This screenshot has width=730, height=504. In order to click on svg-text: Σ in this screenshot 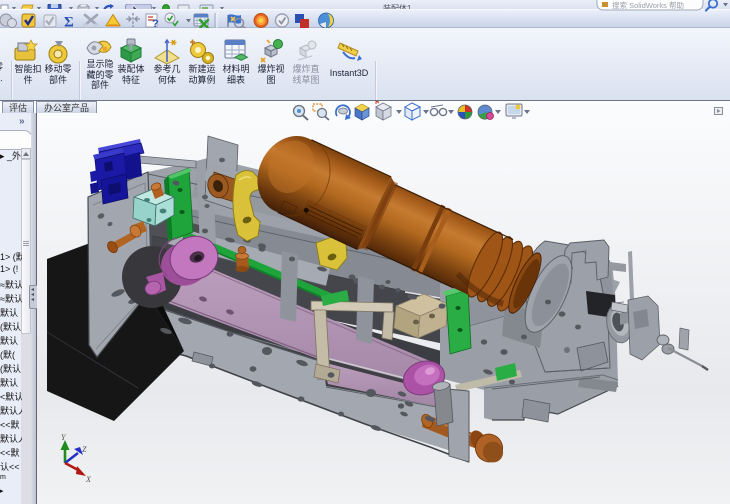, I will do `click(69, 22)`.